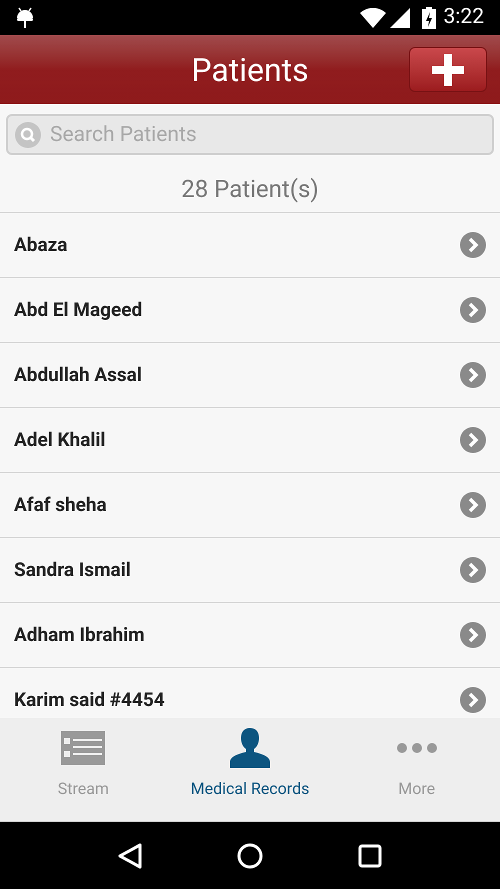 This screenshot has width=500, height=889. I want to click on wifi-icon, so click(373, 18).